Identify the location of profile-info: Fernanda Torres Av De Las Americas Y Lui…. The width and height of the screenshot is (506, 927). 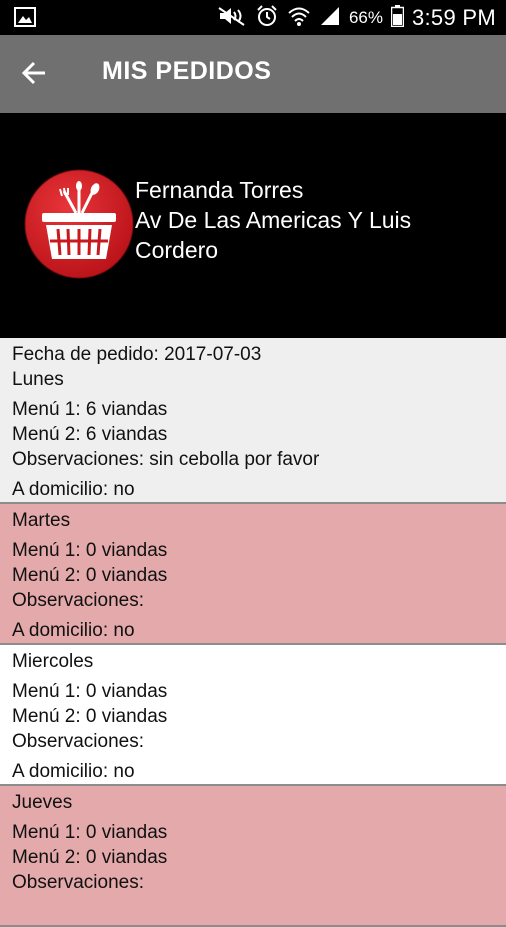
(273, 220).